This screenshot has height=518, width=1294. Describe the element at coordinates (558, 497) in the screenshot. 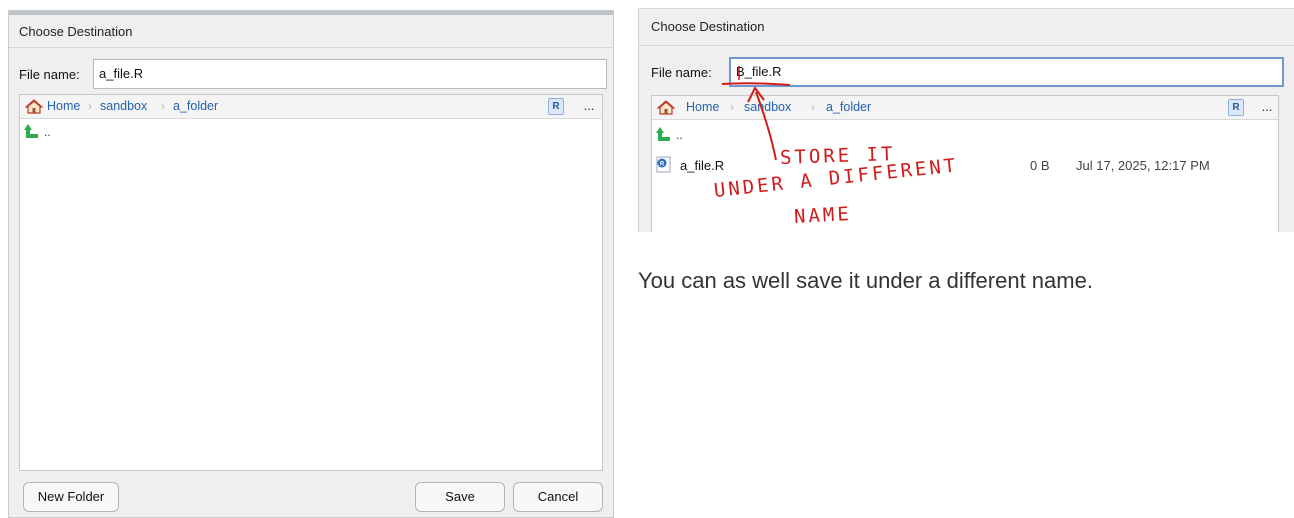

I see `cancel-button: Cancel` at that location.